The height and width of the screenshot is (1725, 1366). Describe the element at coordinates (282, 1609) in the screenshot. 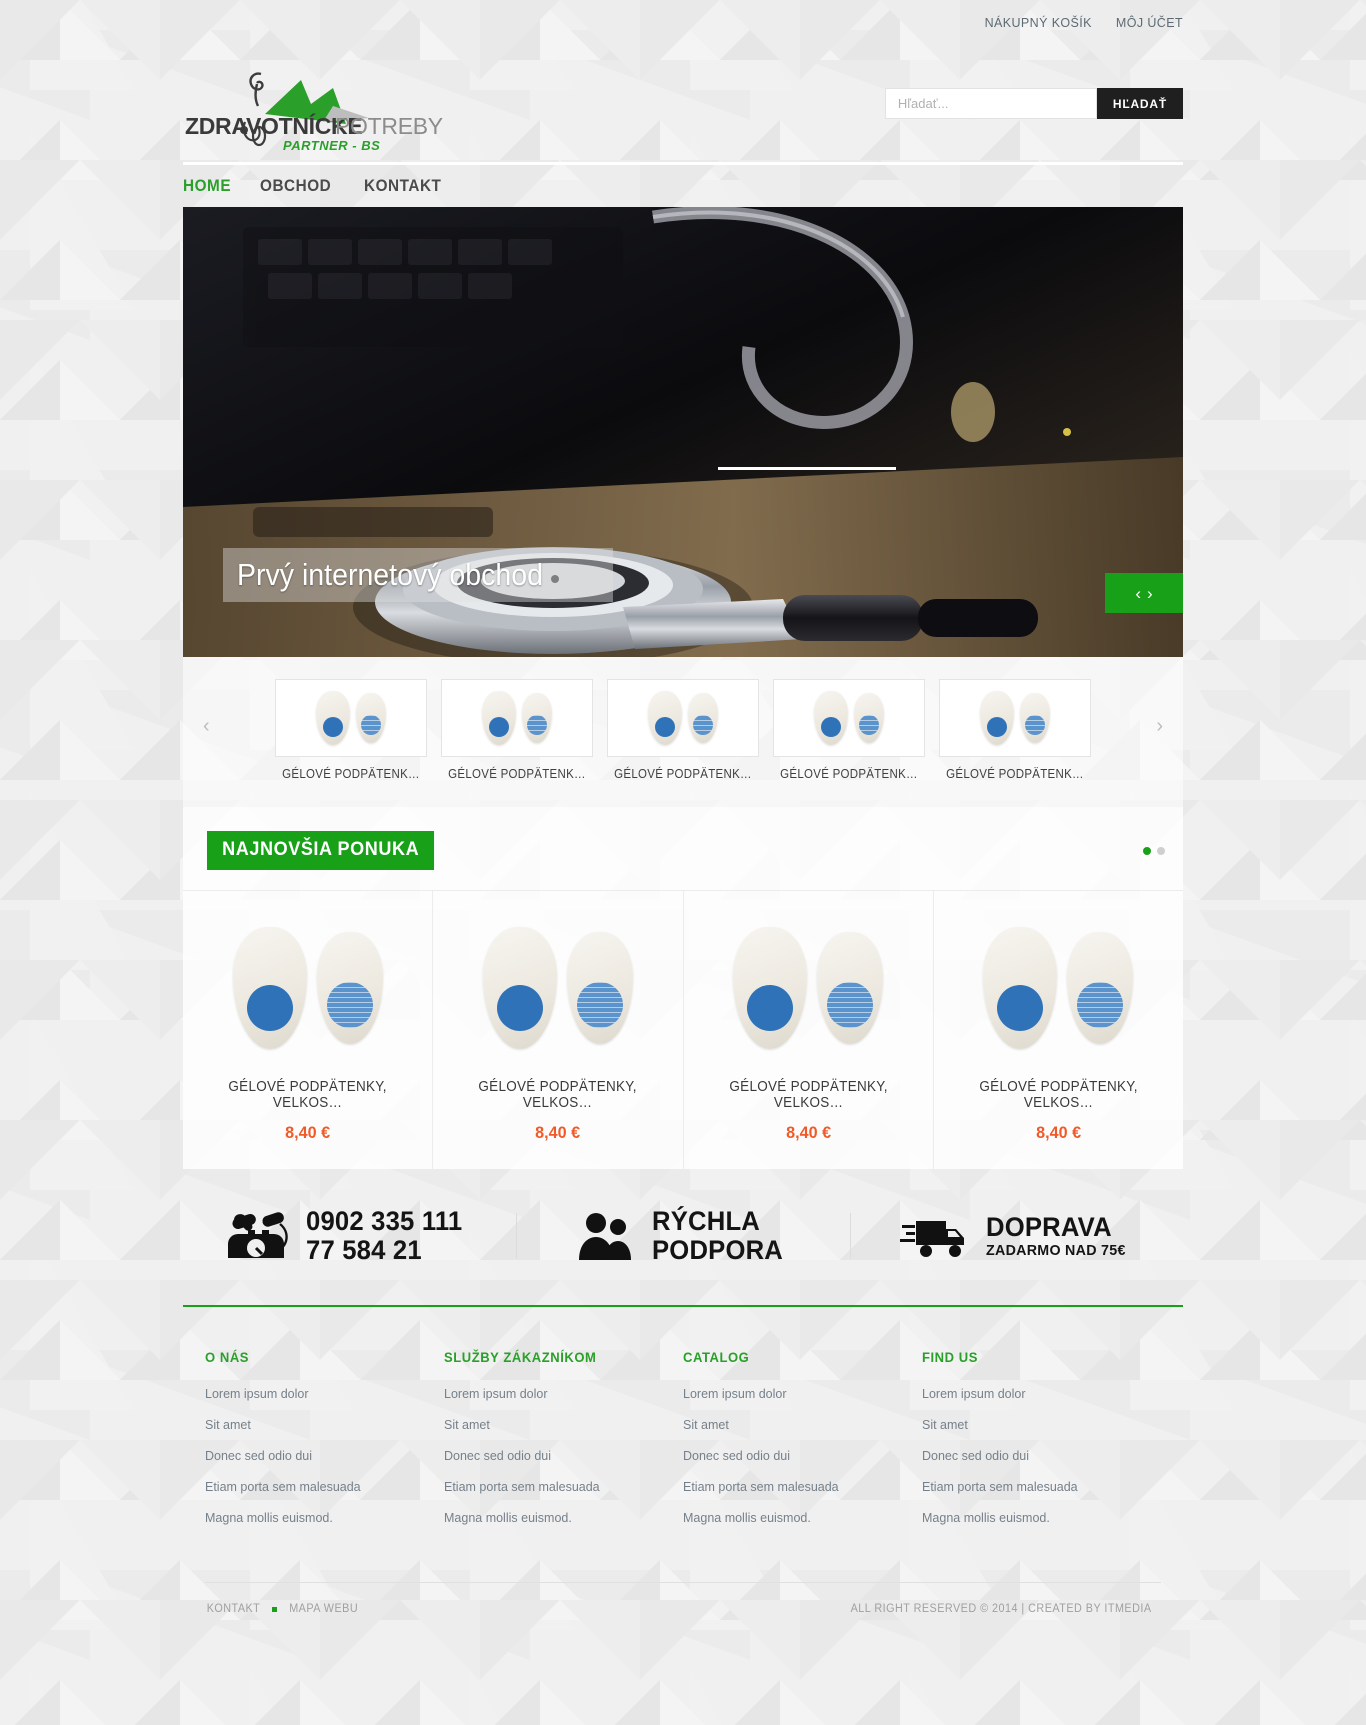

I see `footer-bottom-links: KONTAKT MAPA WEBU` at that location.